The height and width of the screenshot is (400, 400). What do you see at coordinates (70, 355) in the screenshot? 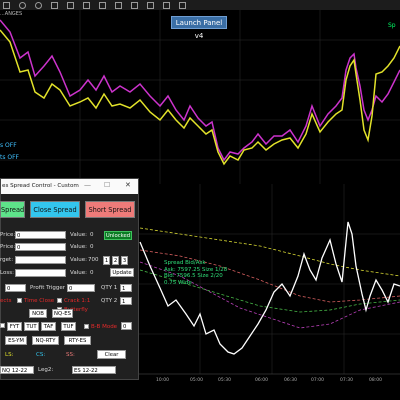
I see `ss-status: SS:` at bounding box center [70, 355].